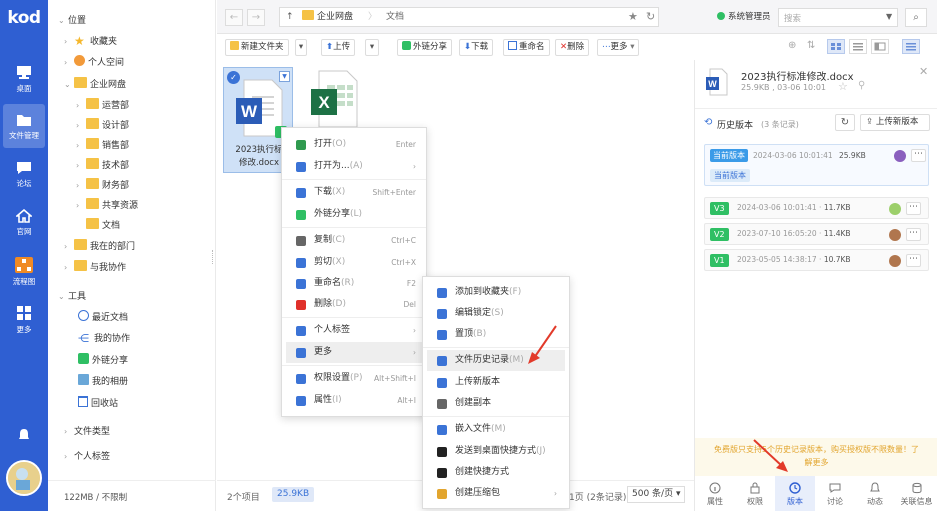 This screenshot has width=937, height=511. Describe the element at coordinates (816, 260) in the screenshot. I see `version-row-v1: V1 2023-05-05 14:38:17 · 10.7KB ⋯` at that location.